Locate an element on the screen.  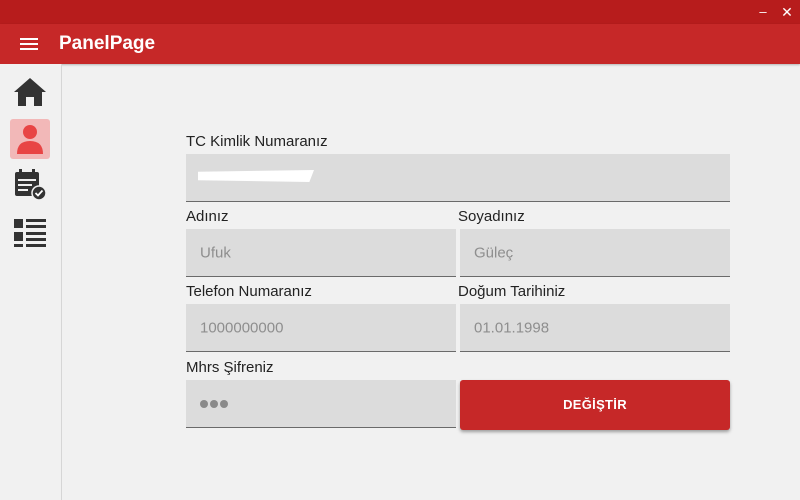
sidebar-item-appointments is located at coordinates (30, 184).